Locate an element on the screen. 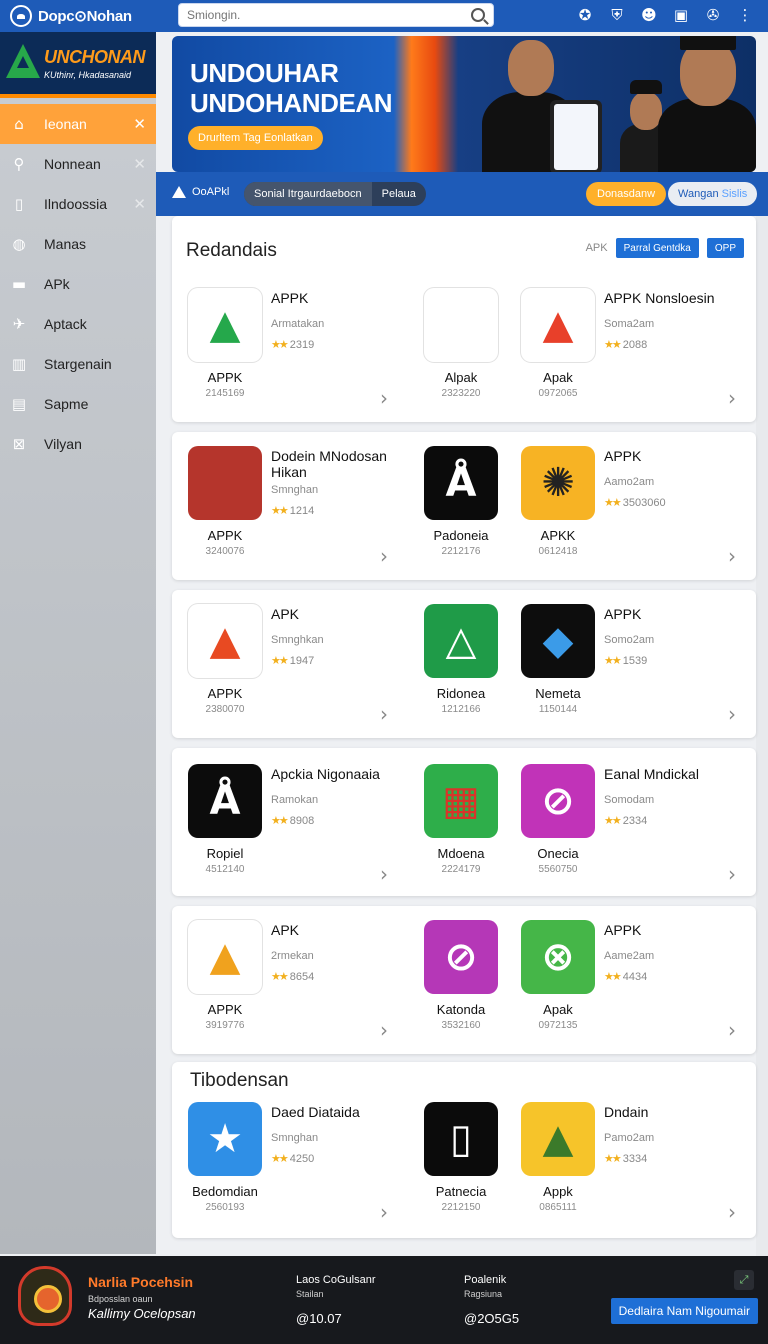 This screenshot has height=1344, width=768. app-label: Bedomdian is located at coordinates (225, 1191).